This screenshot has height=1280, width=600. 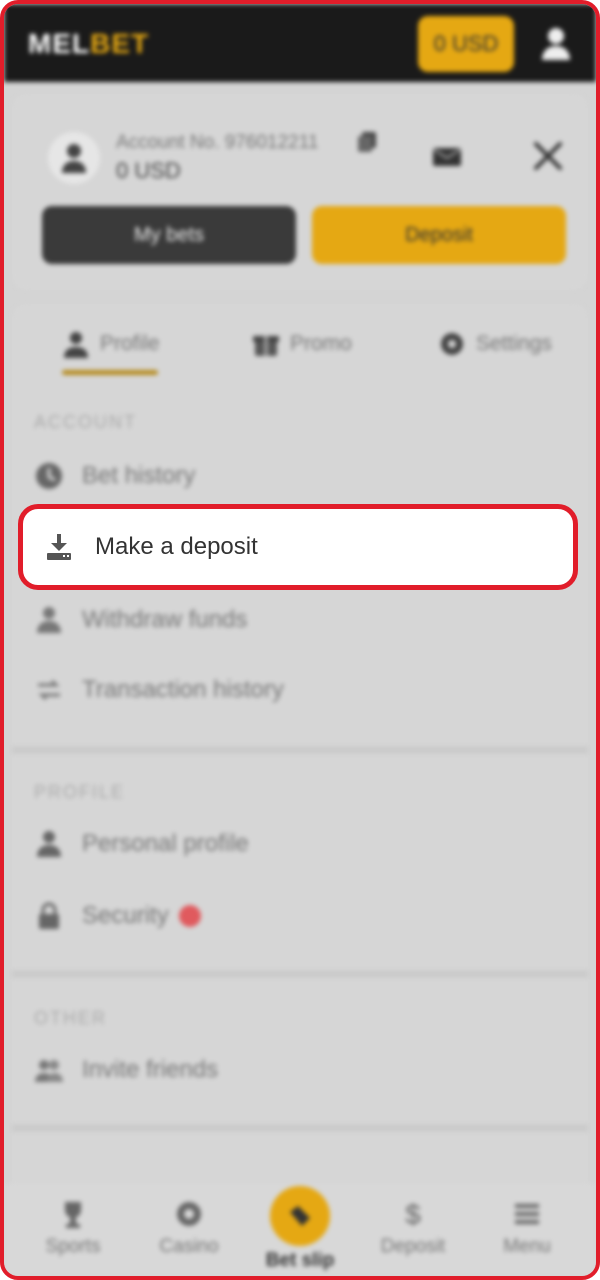 I want to click on close-icon, so click(x=548, y=156).